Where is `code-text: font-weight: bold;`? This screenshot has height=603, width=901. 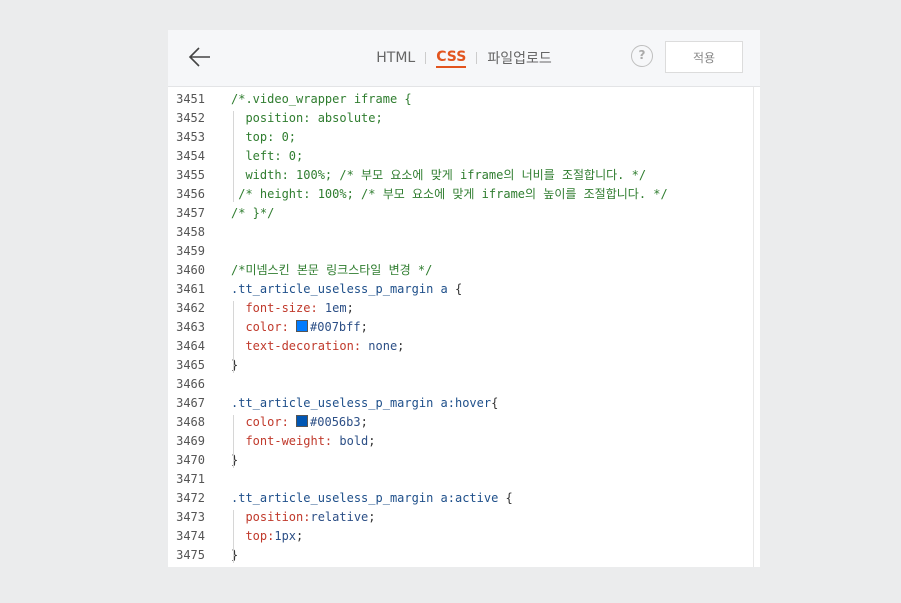 code-text: font-weight: bold; is located at coordinates (303, 441).